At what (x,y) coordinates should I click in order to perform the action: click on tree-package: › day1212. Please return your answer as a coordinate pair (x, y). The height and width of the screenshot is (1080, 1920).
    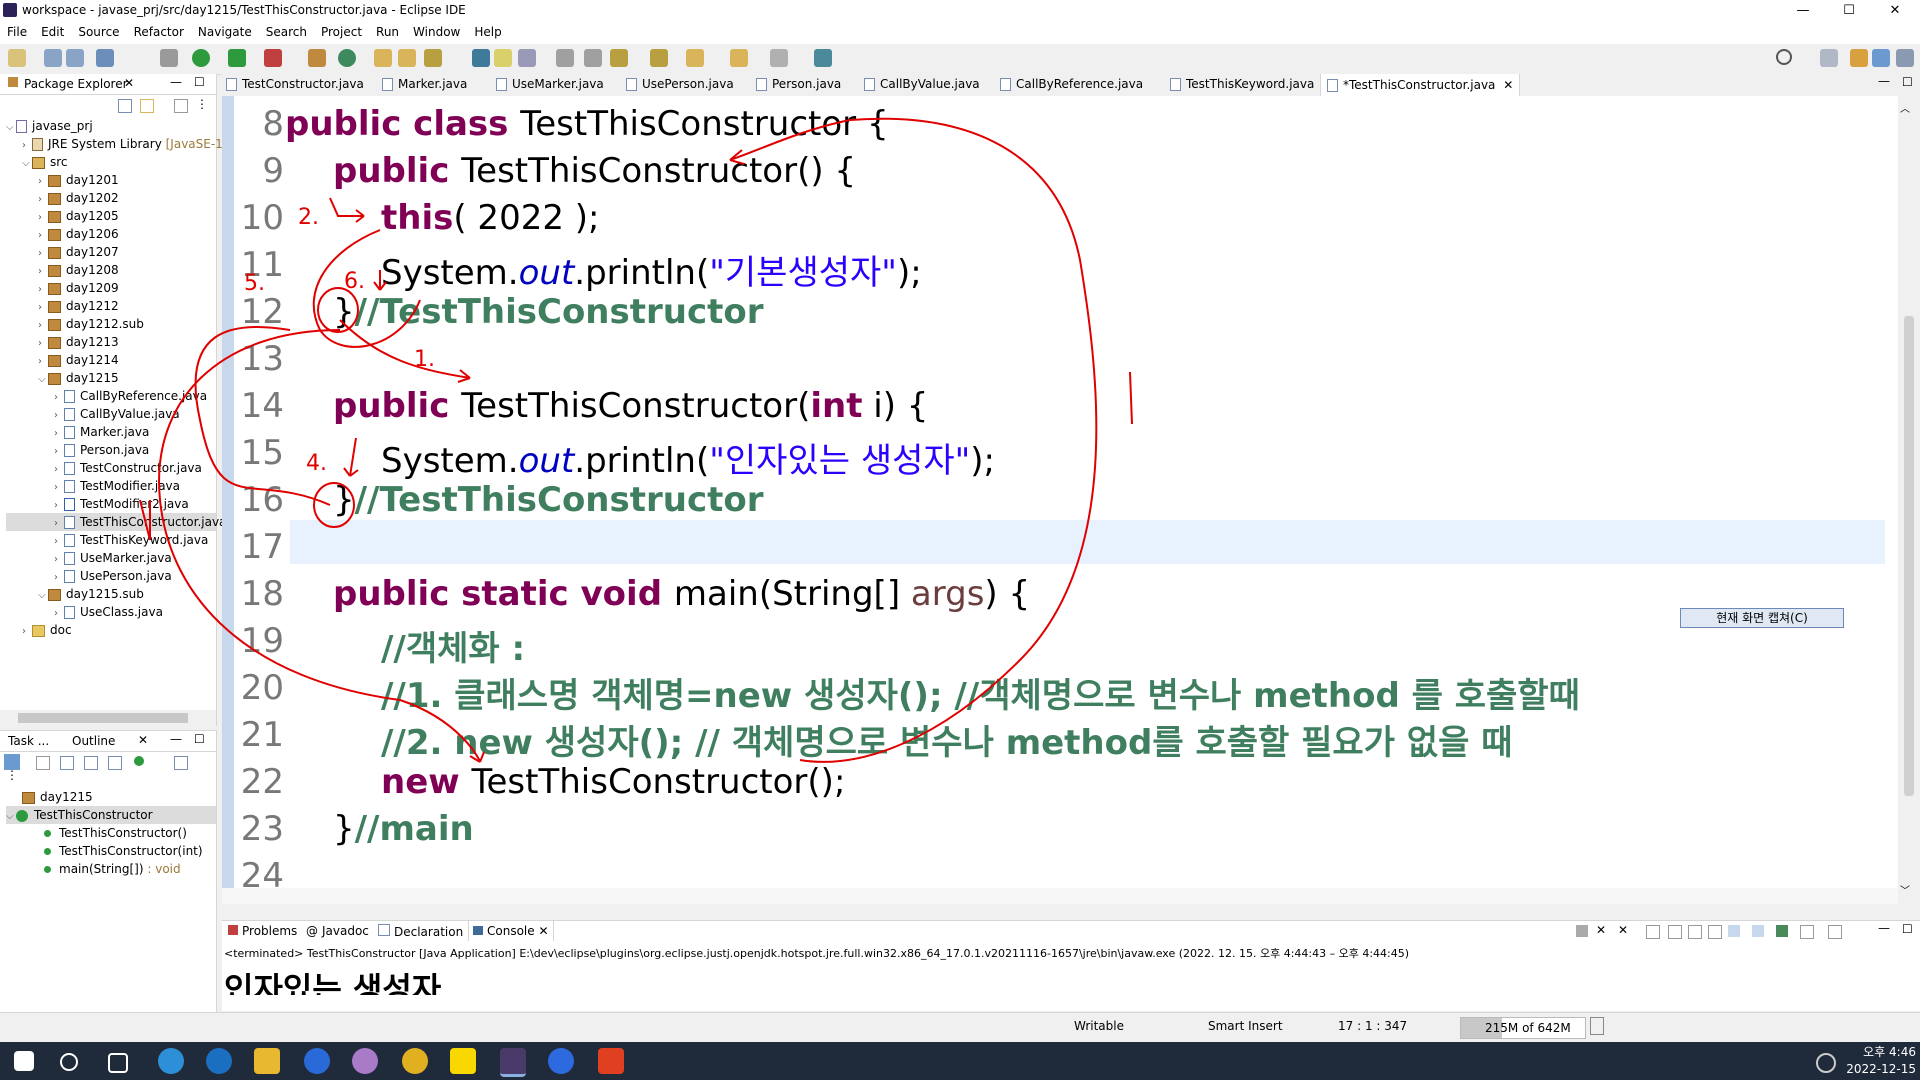
    Looking at the image, I should click on (111, 306).